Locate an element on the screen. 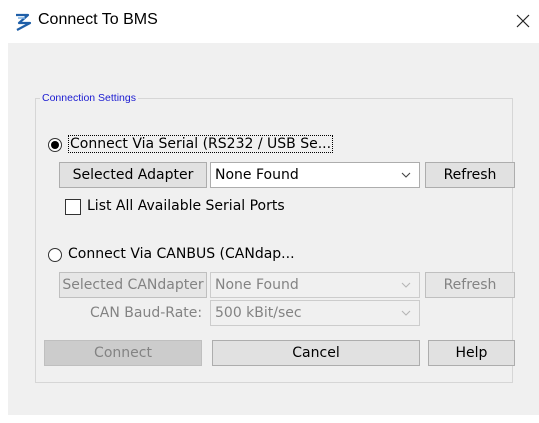 This screenshot has height=423, width=539. serial-refresh-button: Refresh is located at coordinates (470, 175).